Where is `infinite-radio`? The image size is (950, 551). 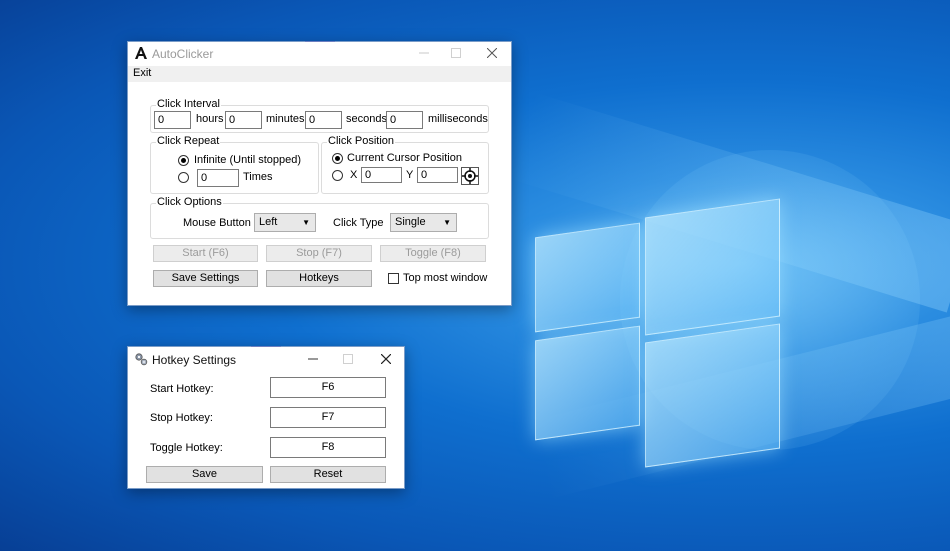 infinite-radio is located at coordinates (183, 160).